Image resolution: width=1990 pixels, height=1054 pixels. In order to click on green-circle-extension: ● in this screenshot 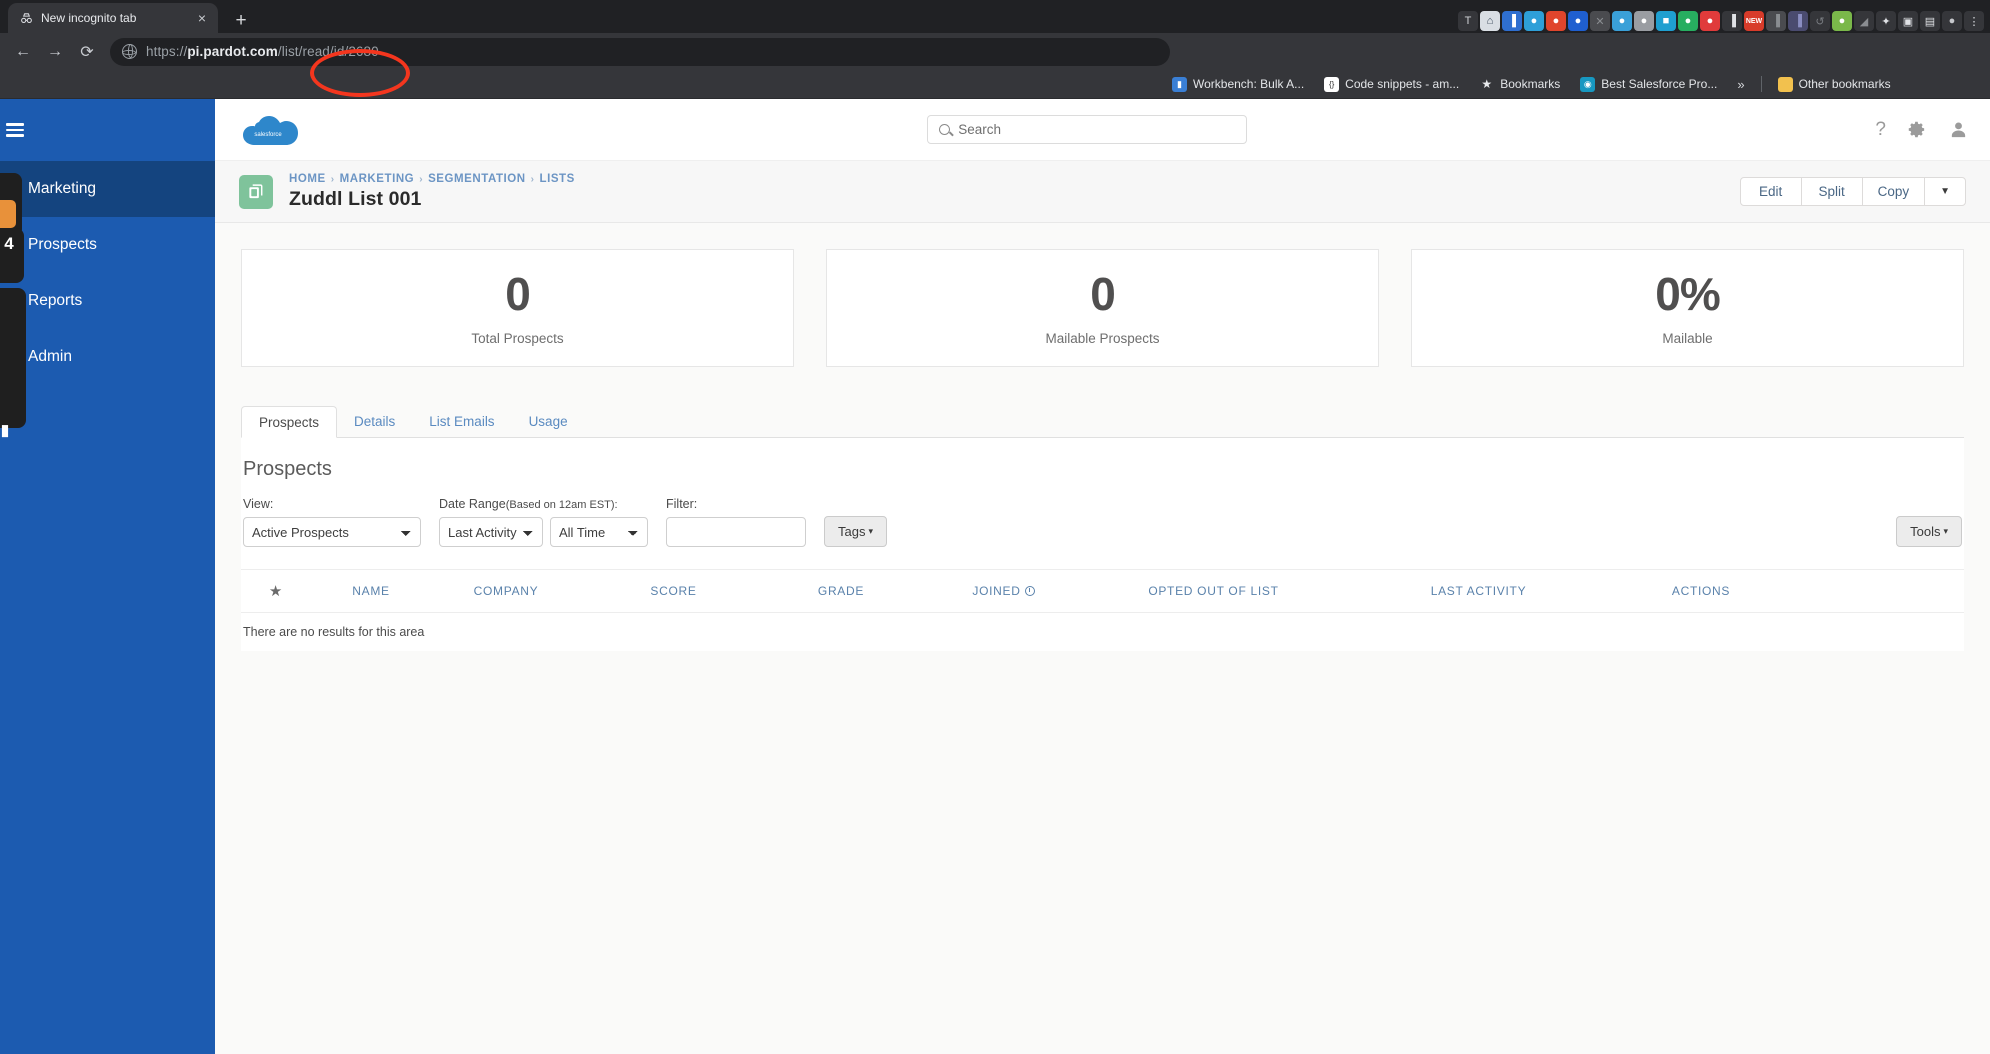, I will do `click(1688, 21)`.